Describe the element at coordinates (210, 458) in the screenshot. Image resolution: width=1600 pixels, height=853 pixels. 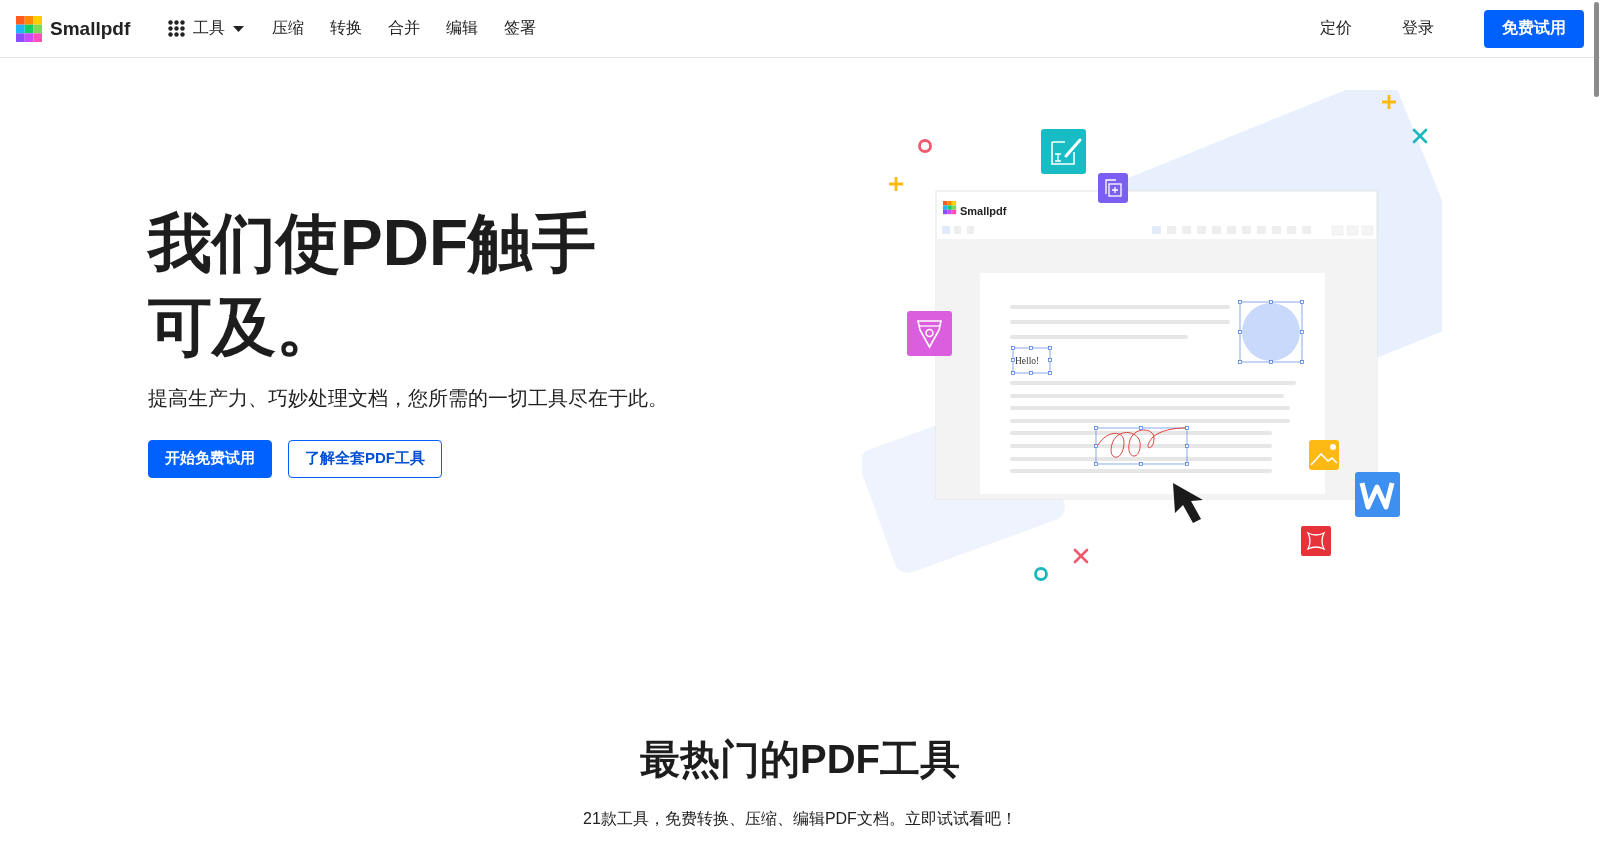
I see `start-trial-button: 开始免费试用` at that location.